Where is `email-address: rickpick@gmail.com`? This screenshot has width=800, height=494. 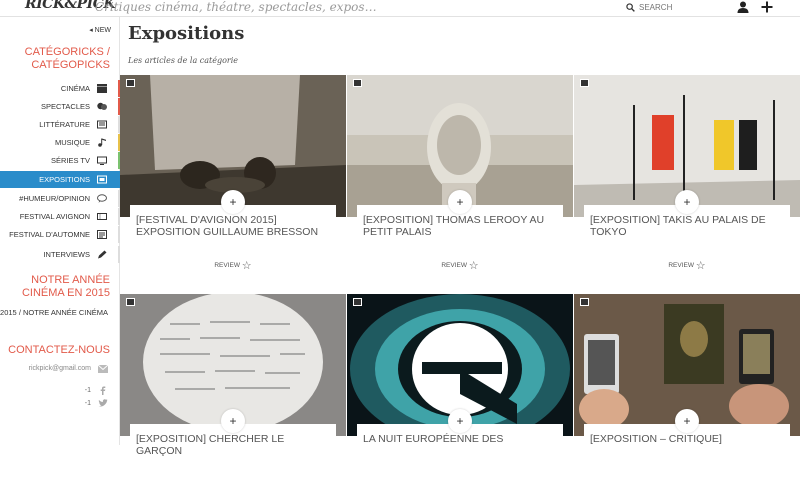
email-address: rickpick@gmail.com is located at coordinates (60, 368).